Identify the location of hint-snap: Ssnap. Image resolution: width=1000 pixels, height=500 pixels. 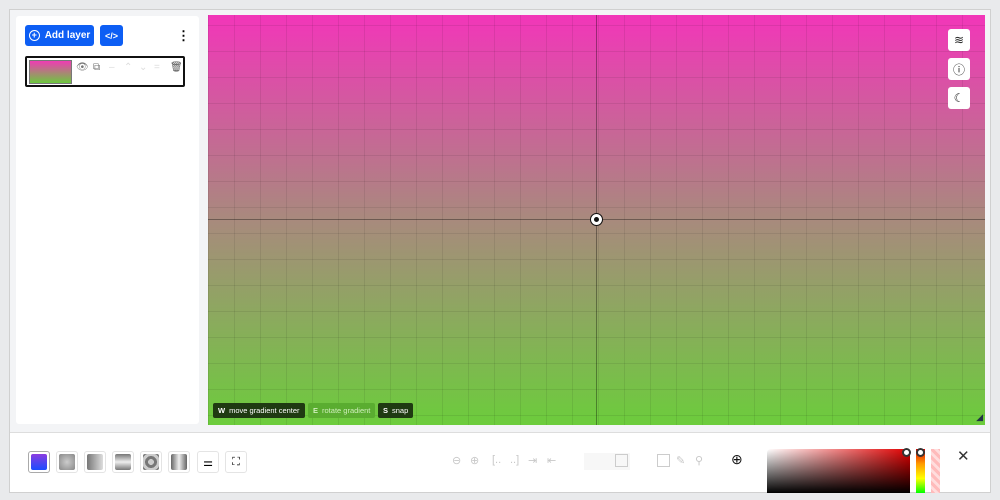
(396, 410).